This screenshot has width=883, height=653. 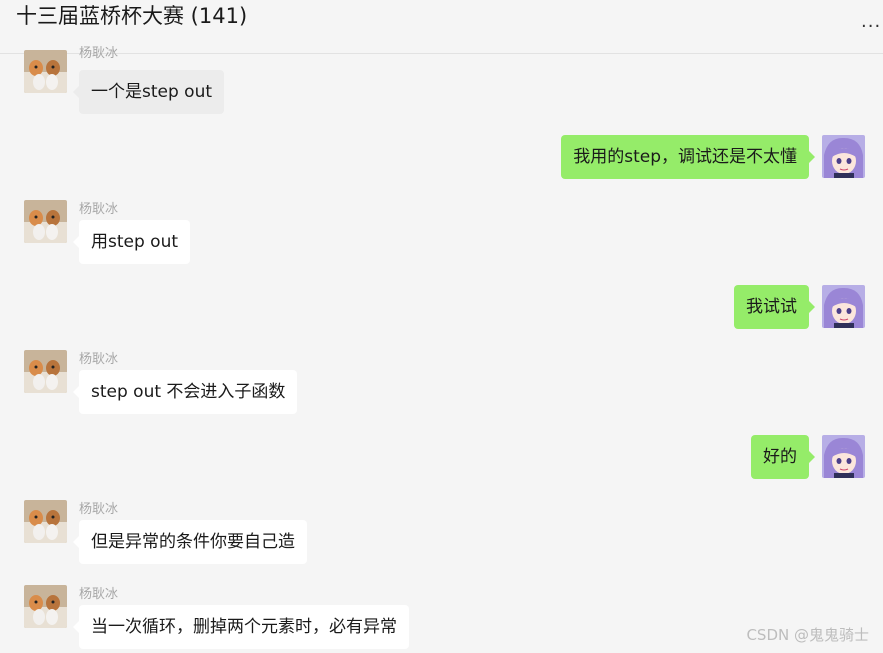 What do you see at coordinates (190, 542) in the screenshot?
I see `message-bubble: 但是异常的条件你要自己造` at bounding box center [190, 542].